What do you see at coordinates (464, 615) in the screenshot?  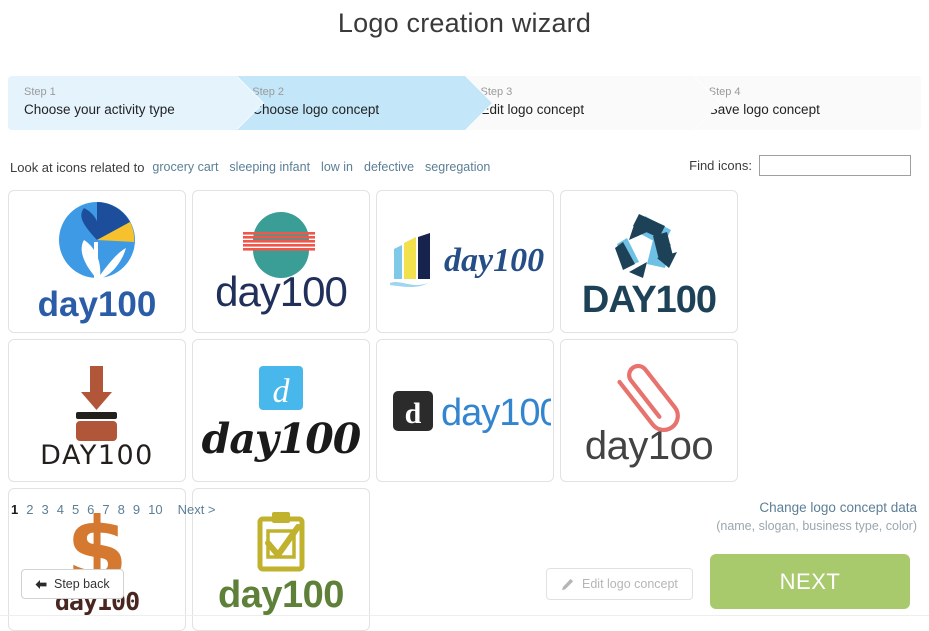 I see `footer-divider` at bounding box center [464, 615].